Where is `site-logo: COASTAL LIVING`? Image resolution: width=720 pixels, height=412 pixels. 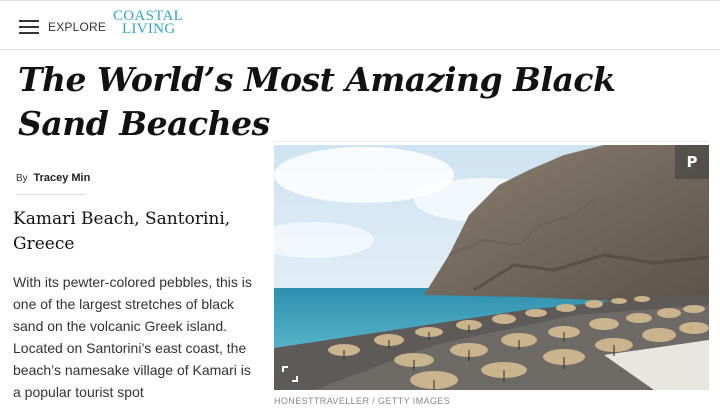 site-logo: COASTAL LIVING is located at coordinates (153, 23).